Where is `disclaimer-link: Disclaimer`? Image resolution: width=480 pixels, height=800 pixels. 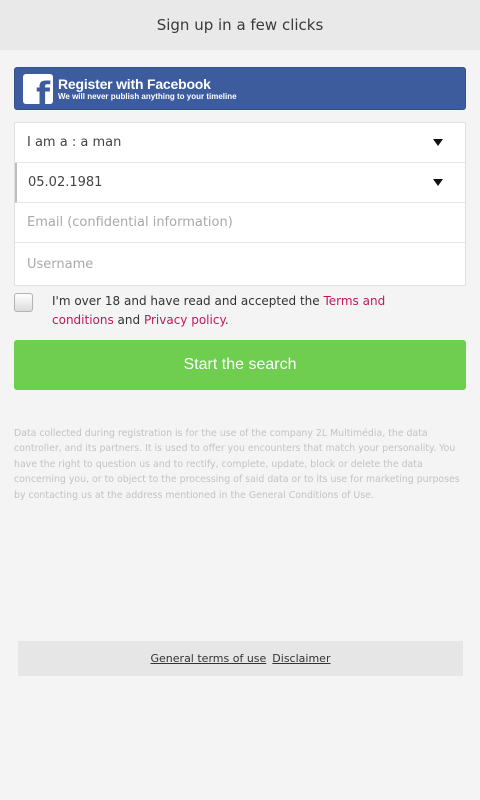 disclaimer-link: Disclaimer is located at coordinates (301, 658).